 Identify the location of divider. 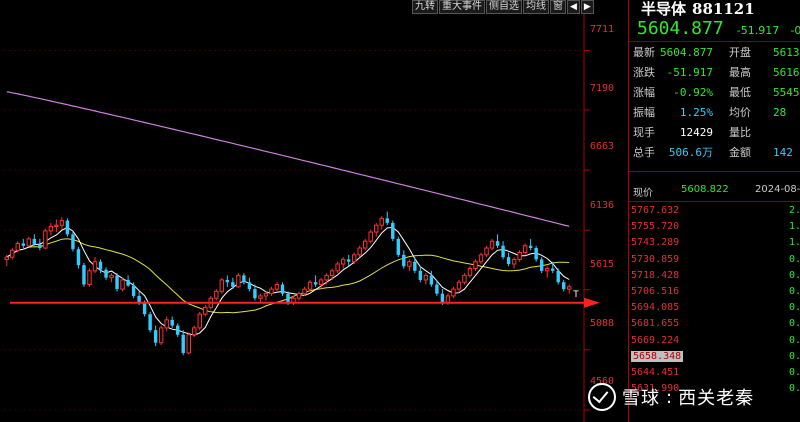
(714, 41).